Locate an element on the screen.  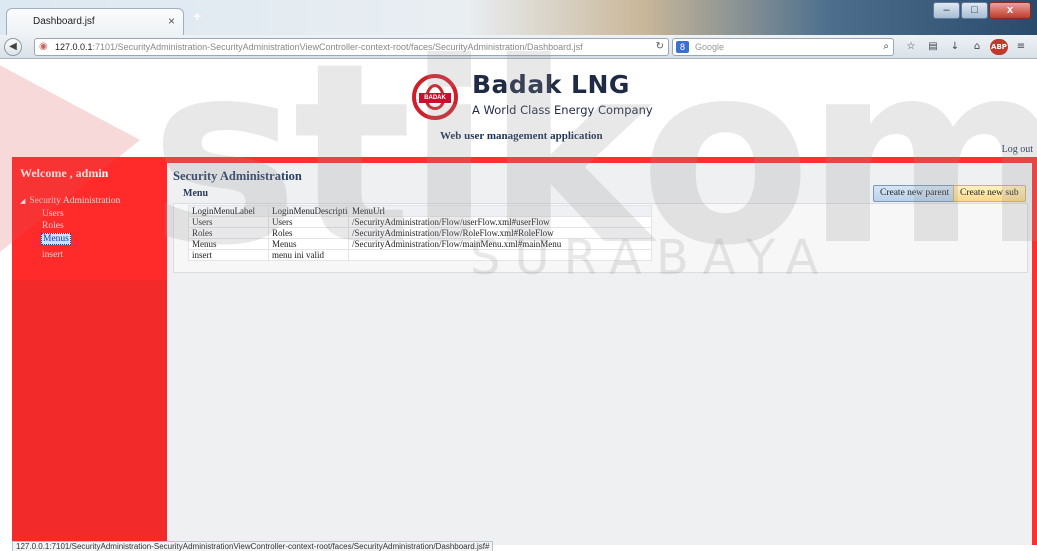
close-tab-icon: × is located at coordinates (171, 21).